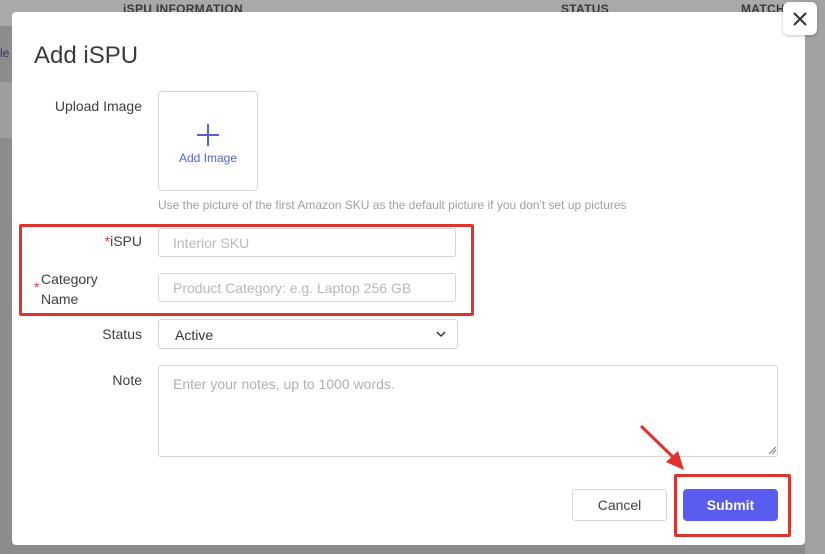 This screenshot has width=825, height=554. Describe the element at coordinates (5, 53) in the screenshot. I see `background-fragment: le` at that location.